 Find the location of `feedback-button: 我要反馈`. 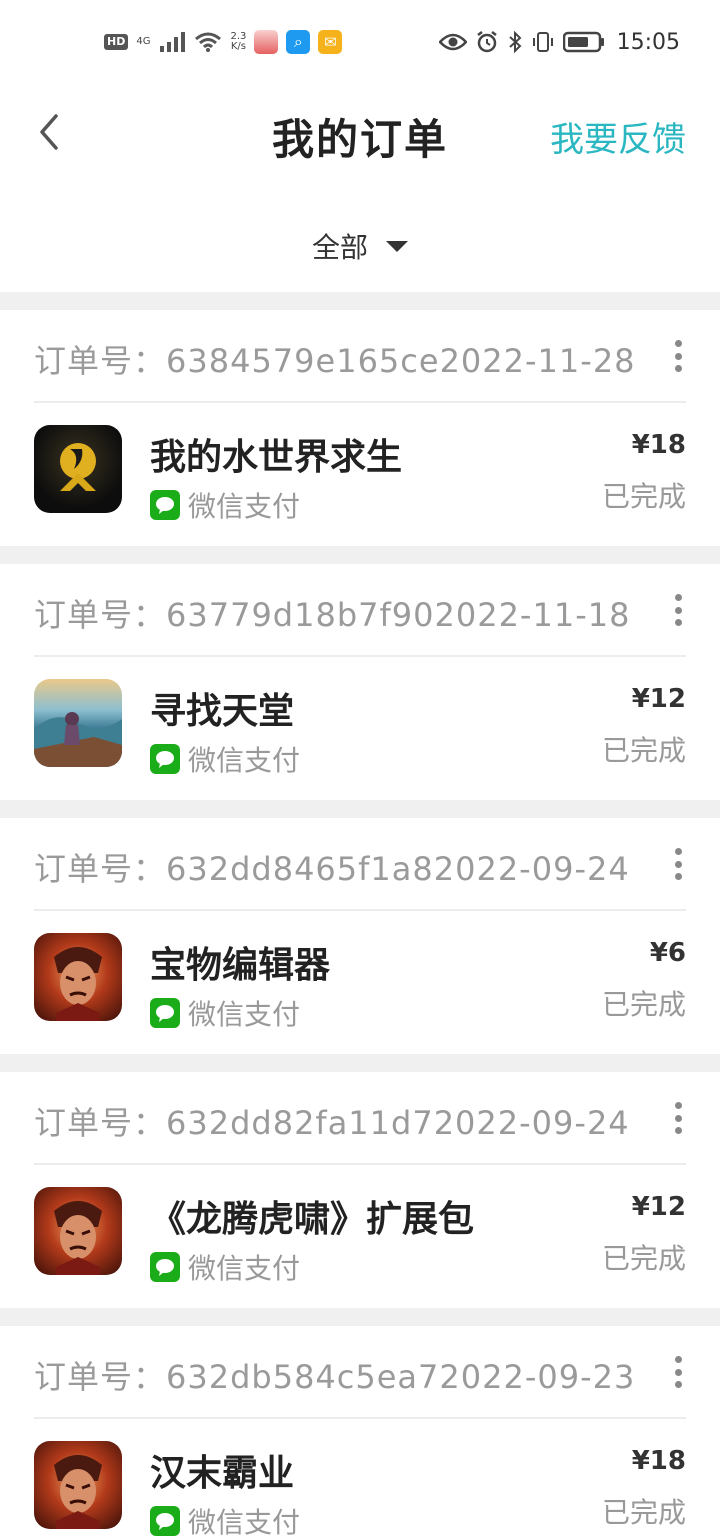

feedback-button: 我要反馈 is located at coordinates (618, 136).